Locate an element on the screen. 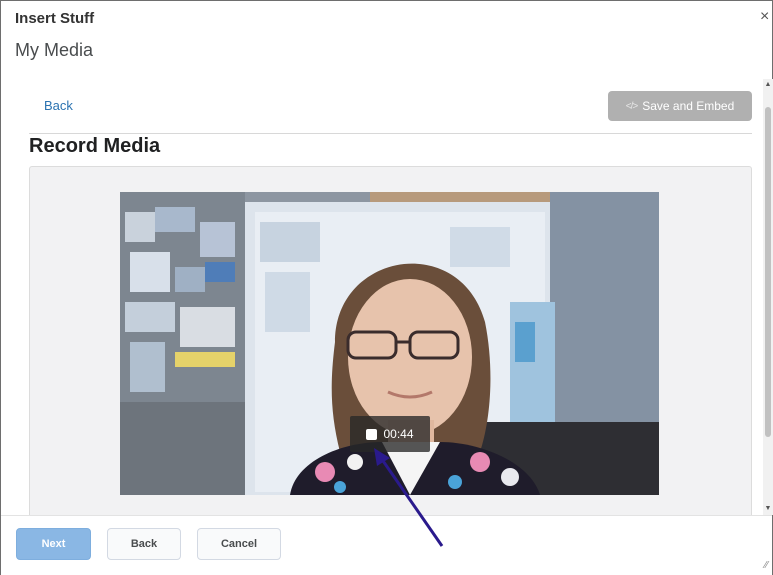 The height and width of the screenshot is (575, 773). scroll-up-icon: ▲ is located at coordinates (768, 85).